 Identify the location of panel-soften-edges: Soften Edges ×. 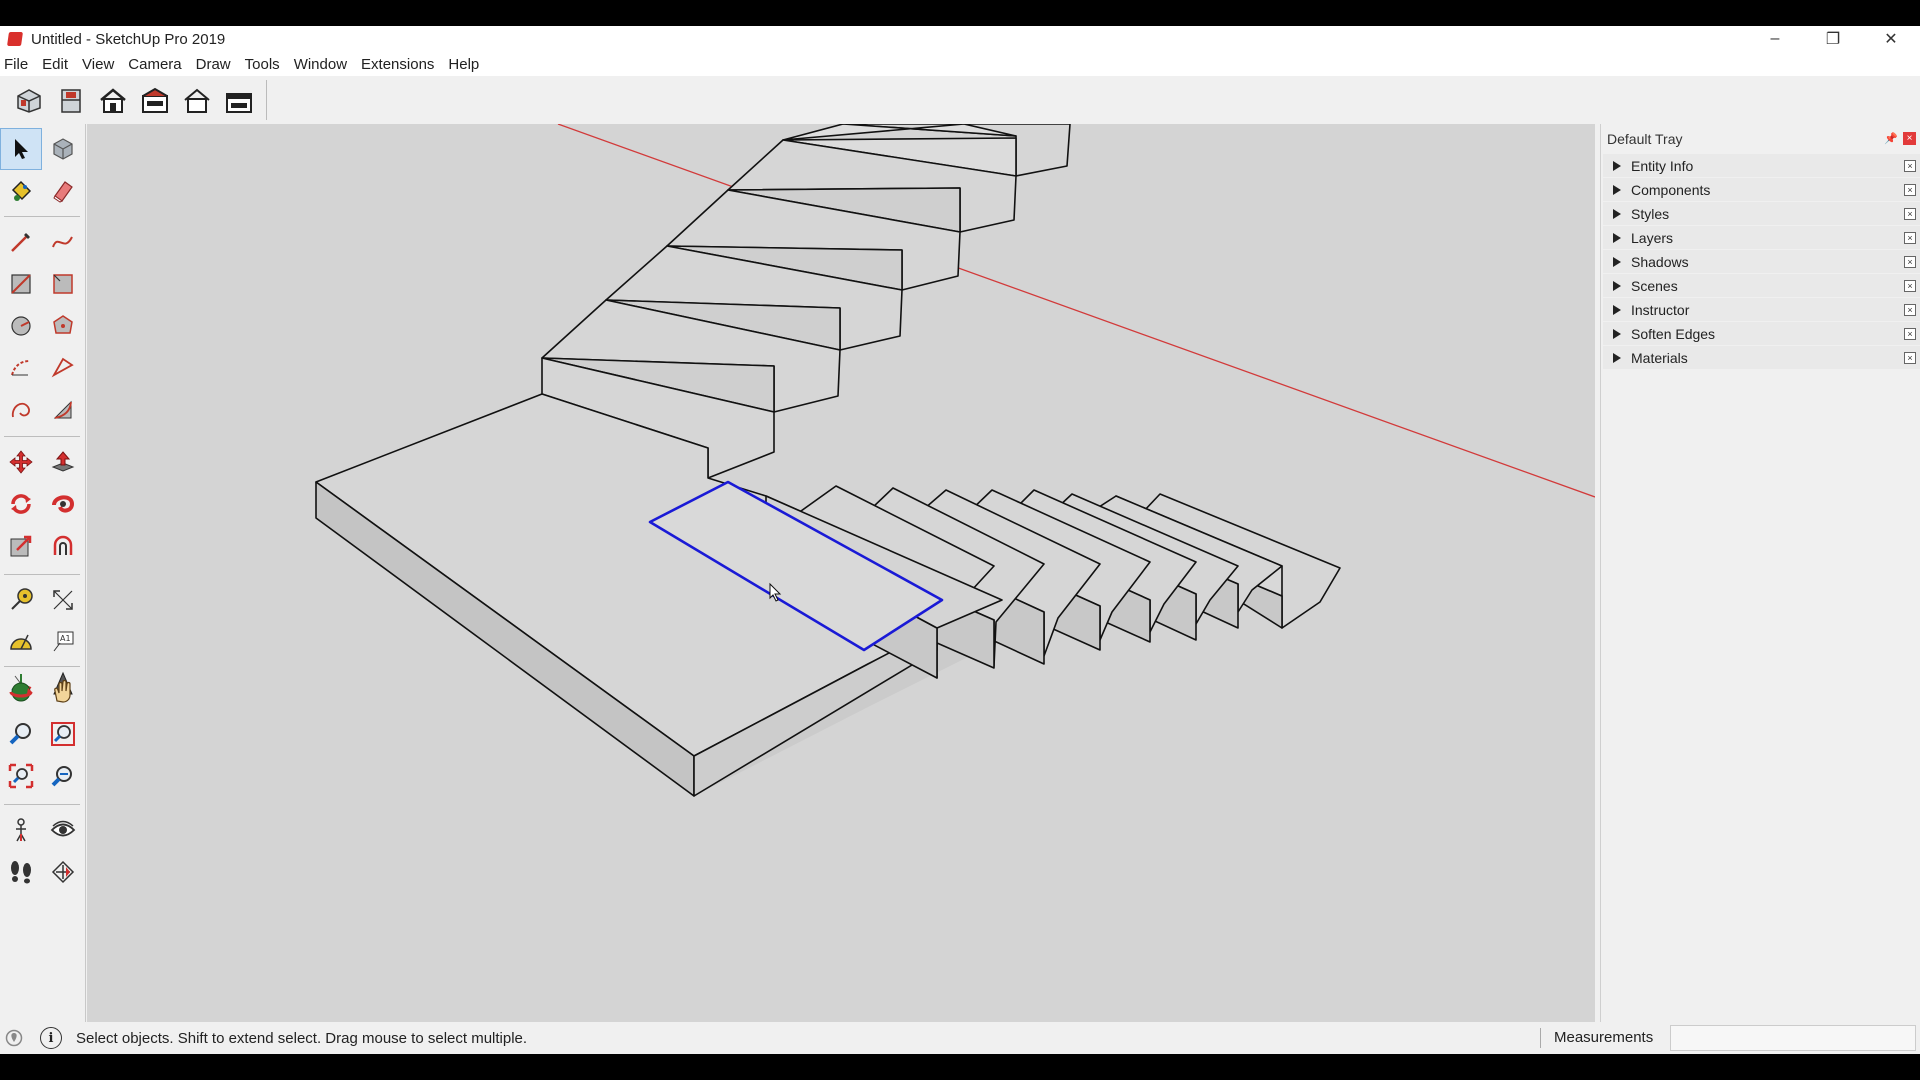
(1761, 334).